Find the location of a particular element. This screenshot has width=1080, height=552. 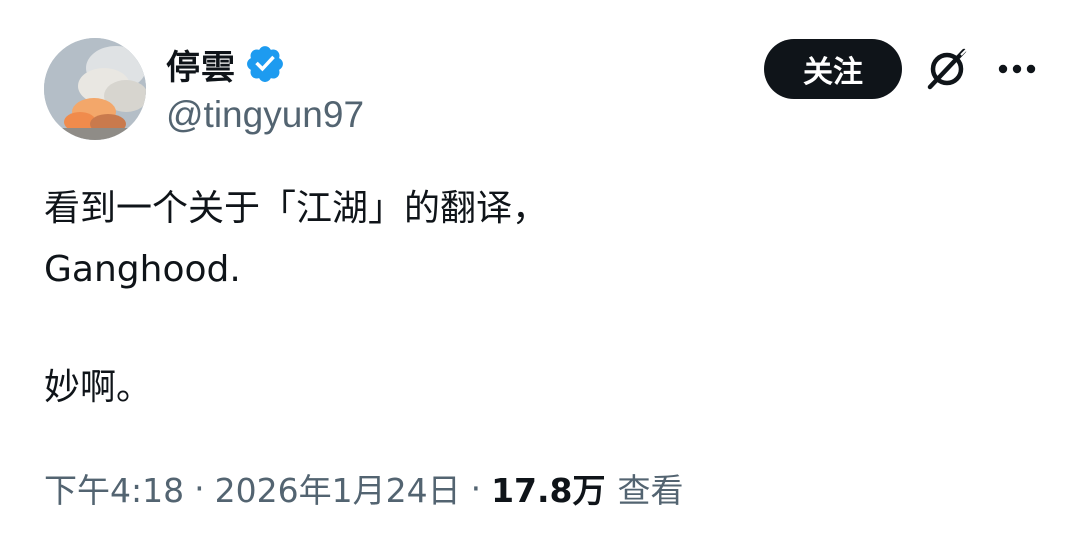

author-identity: 停雲 @tingyun97 is located at coordinates (265, 89).